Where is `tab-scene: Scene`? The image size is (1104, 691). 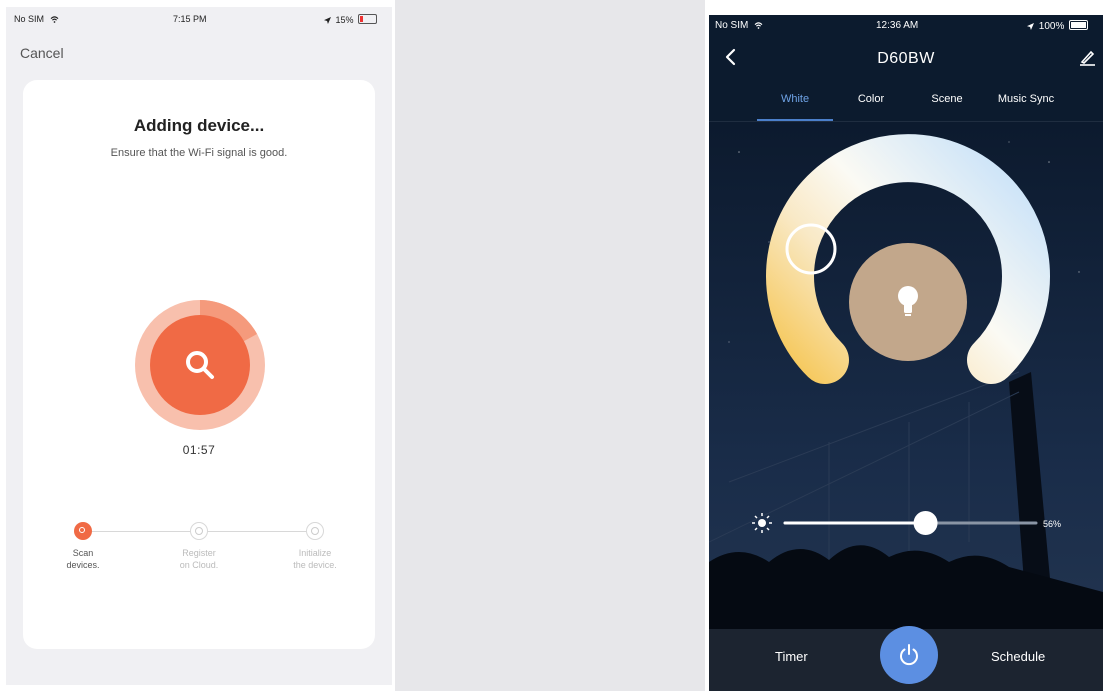
tab-scene: Scene is located at coordinates (947, 99).